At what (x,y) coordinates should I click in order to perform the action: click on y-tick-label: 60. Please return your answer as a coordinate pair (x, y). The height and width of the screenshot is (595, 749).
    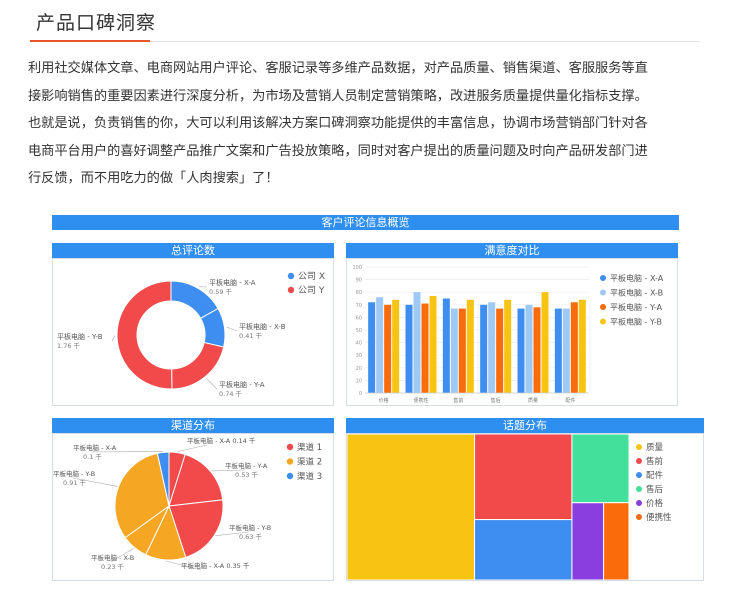
    Looking at the image, I should click on (359, 318).